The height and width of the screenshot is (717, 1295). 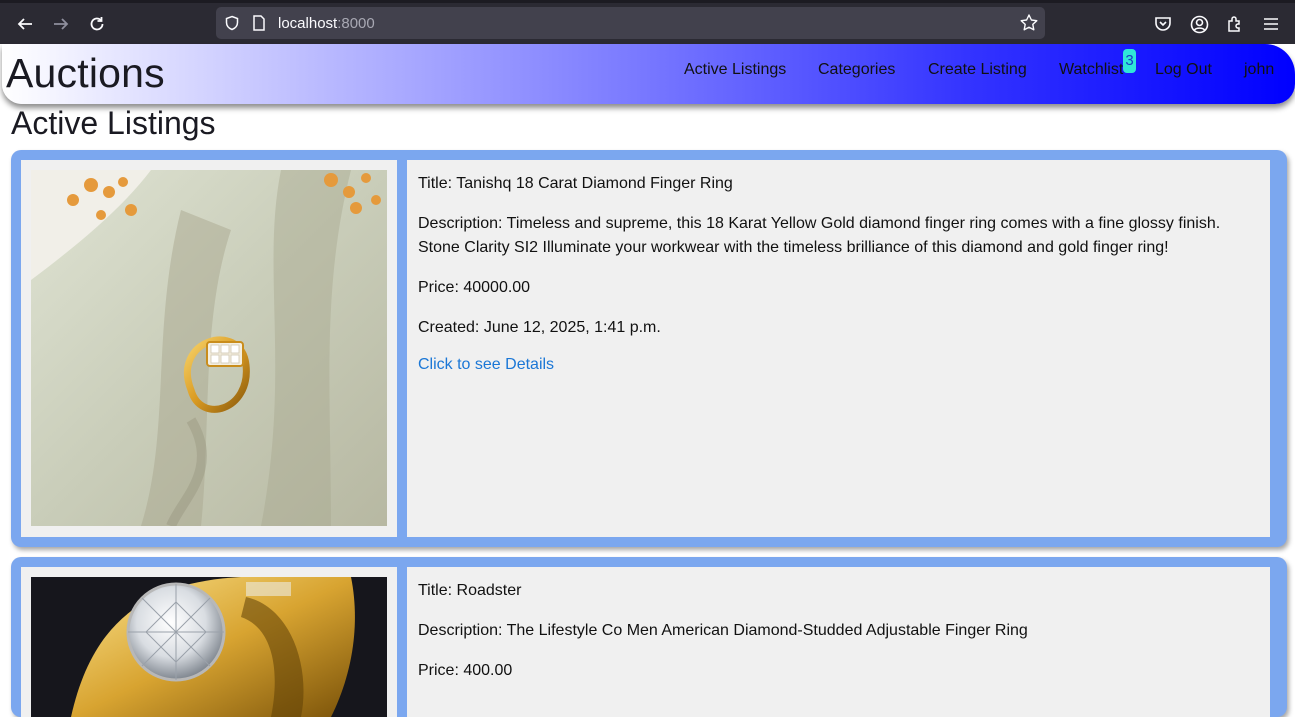 What do you see at coordinates (1259, 70) in the screenshot?
I see `nav-user: john` at bounding box center [1259, 70].